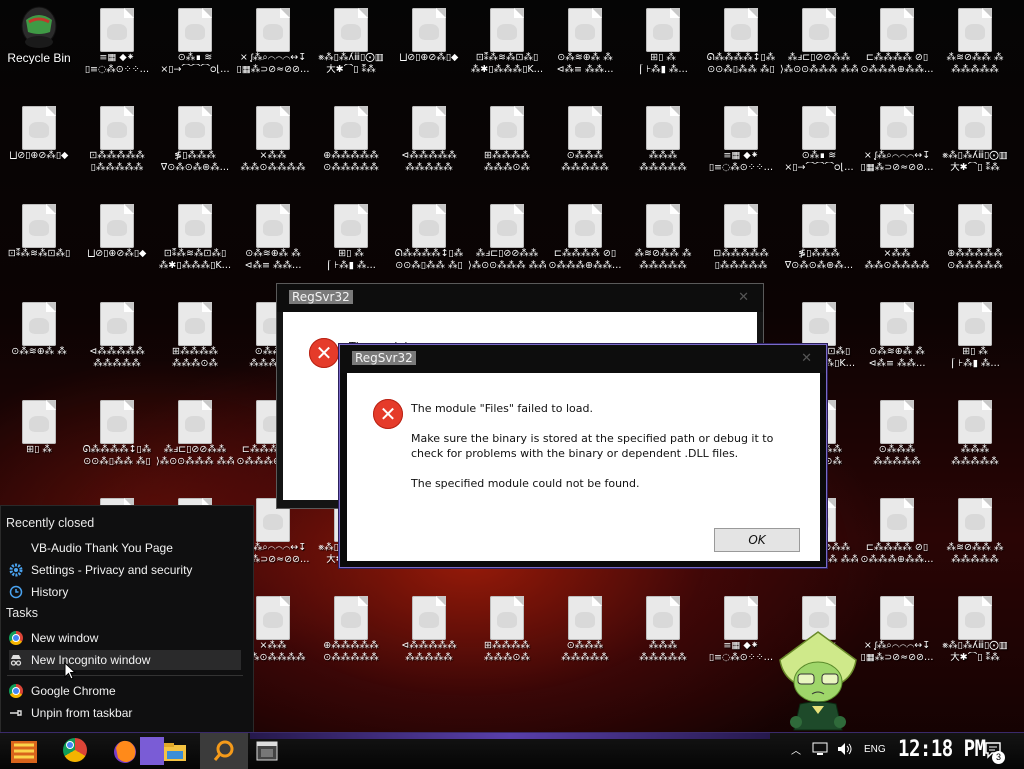 This screenshot has width=1024, height=769. What do you see at coordinates (125, 660) in the screenshot?
I see `jumplist-item-new-incognito-window: New Incognito window` at bounding box center [125, 660].